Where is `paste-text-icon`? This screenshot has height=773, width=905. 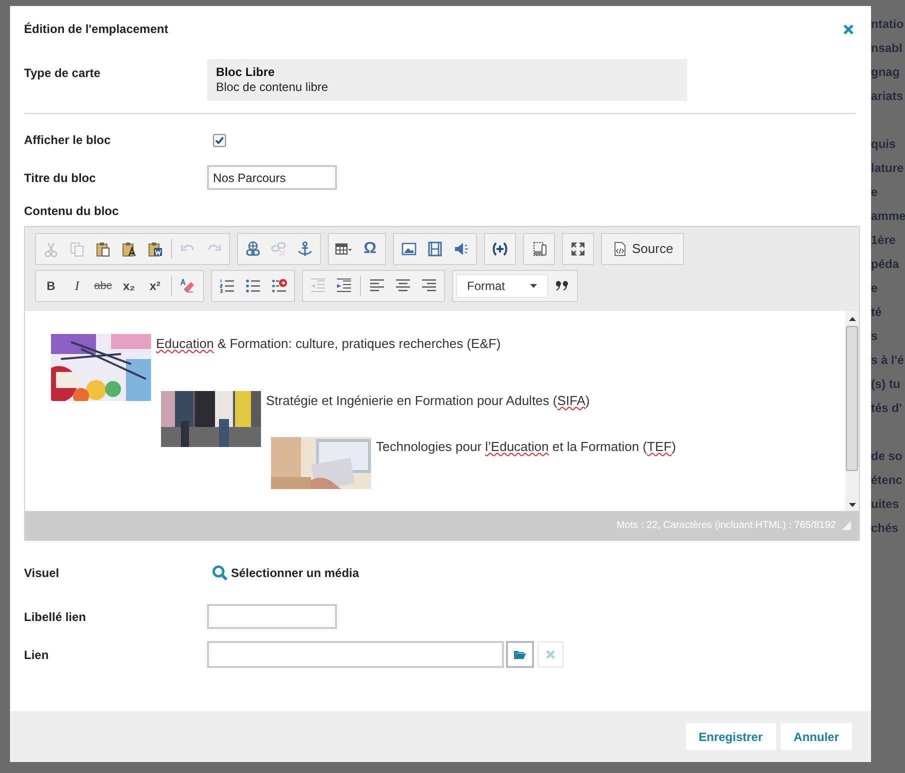 paste-text-icon is located at coordinates (129, 249).